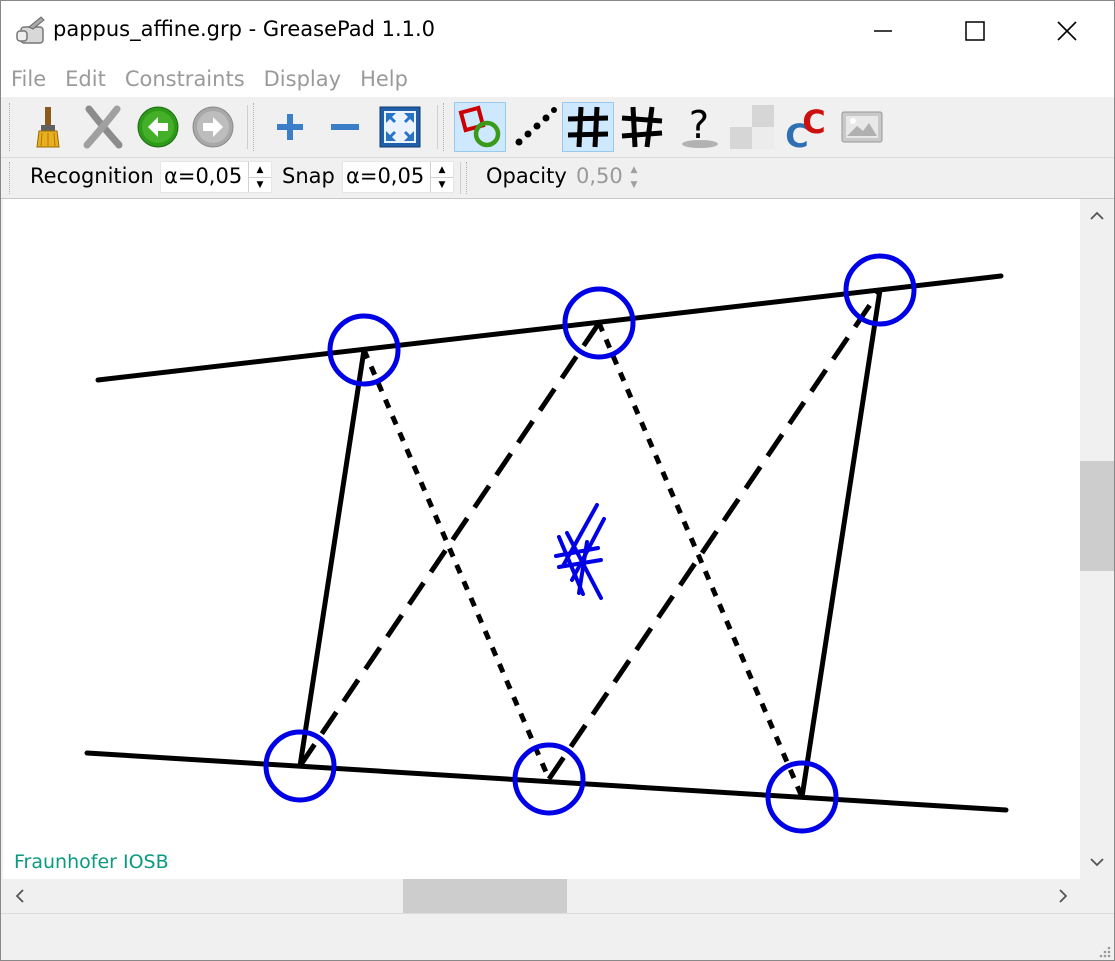  I want to click on minimize-icon, so click(883, 31).